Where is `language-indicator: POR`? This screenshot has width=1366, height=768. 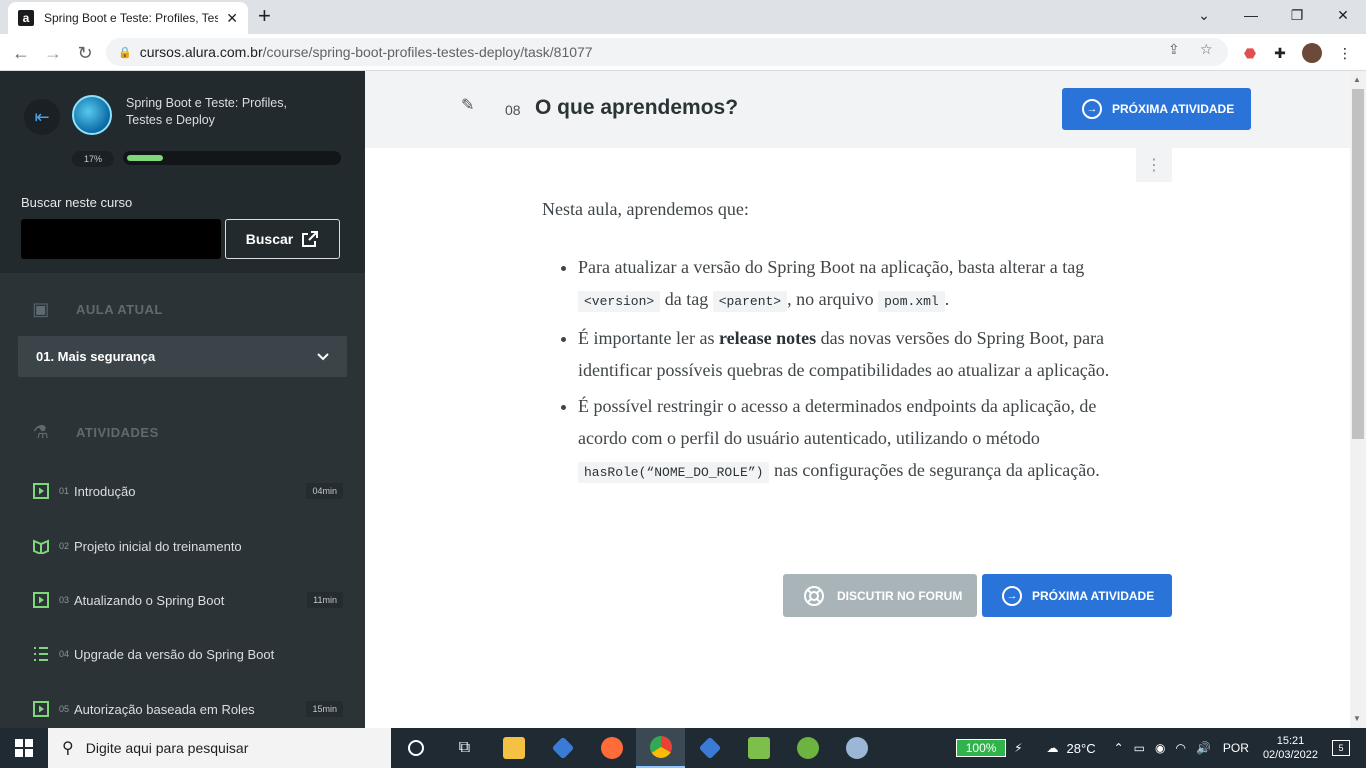
language-indicator: POR is located at coordinates (1236, 748).